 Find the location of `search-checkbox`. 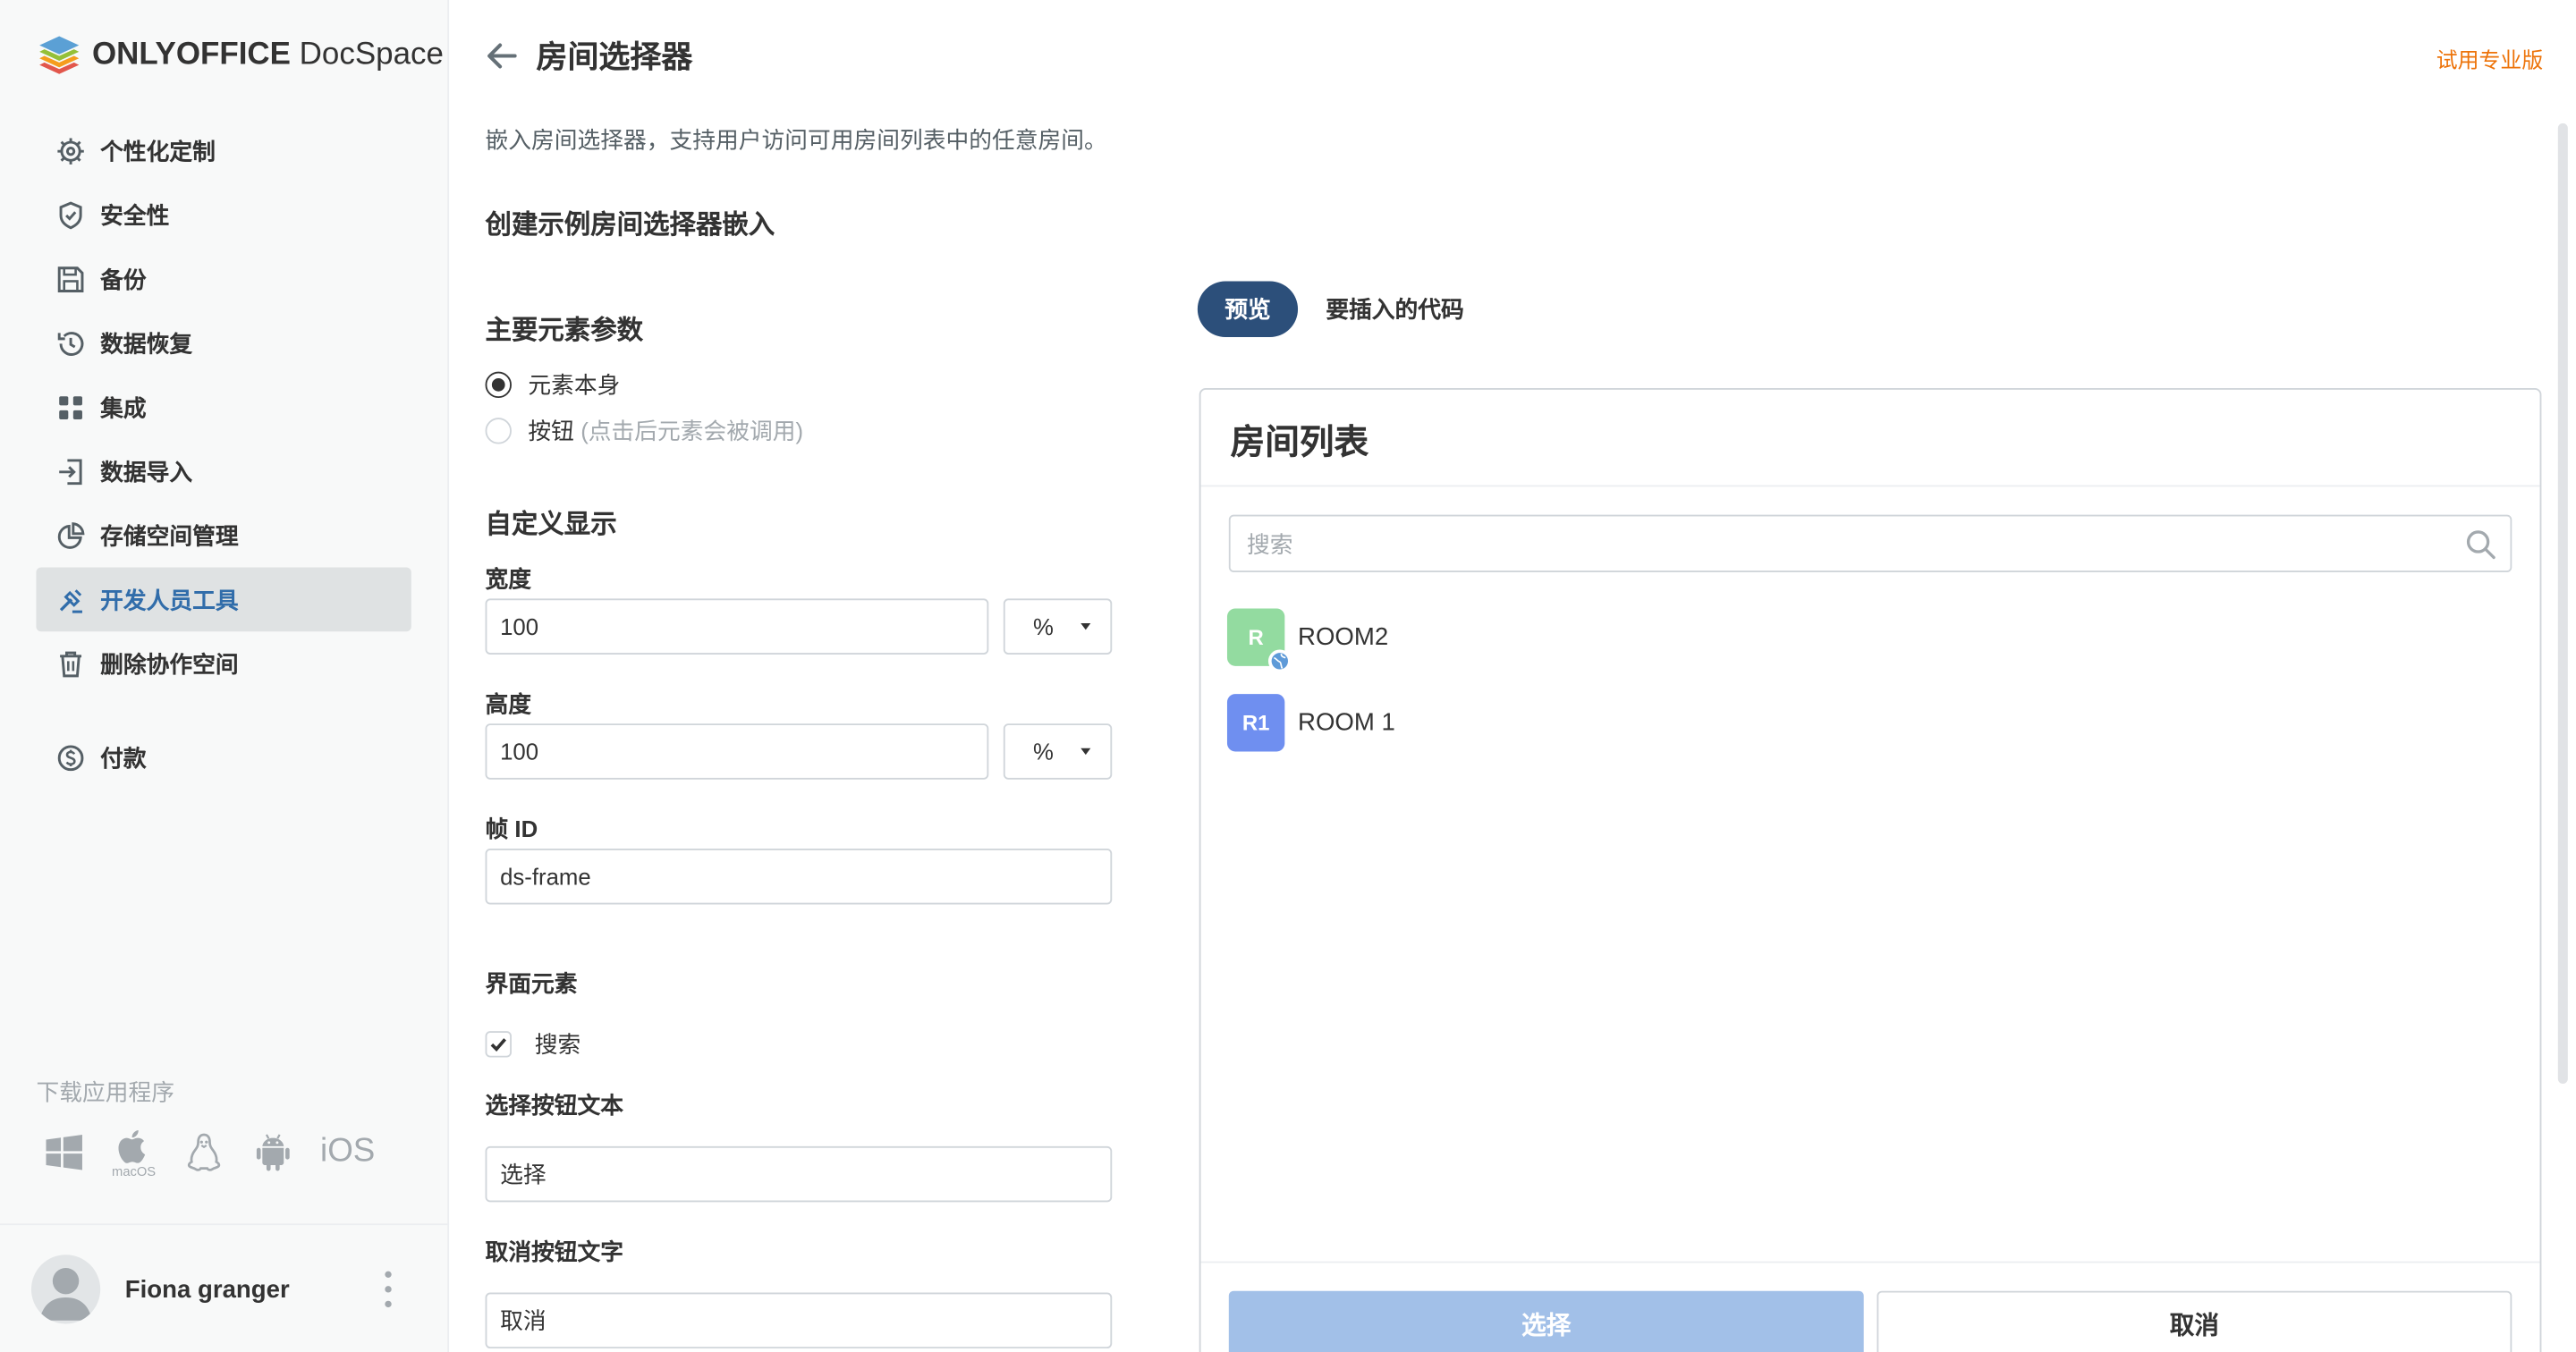

search-checkbox is located at coordinates (498, 1044).